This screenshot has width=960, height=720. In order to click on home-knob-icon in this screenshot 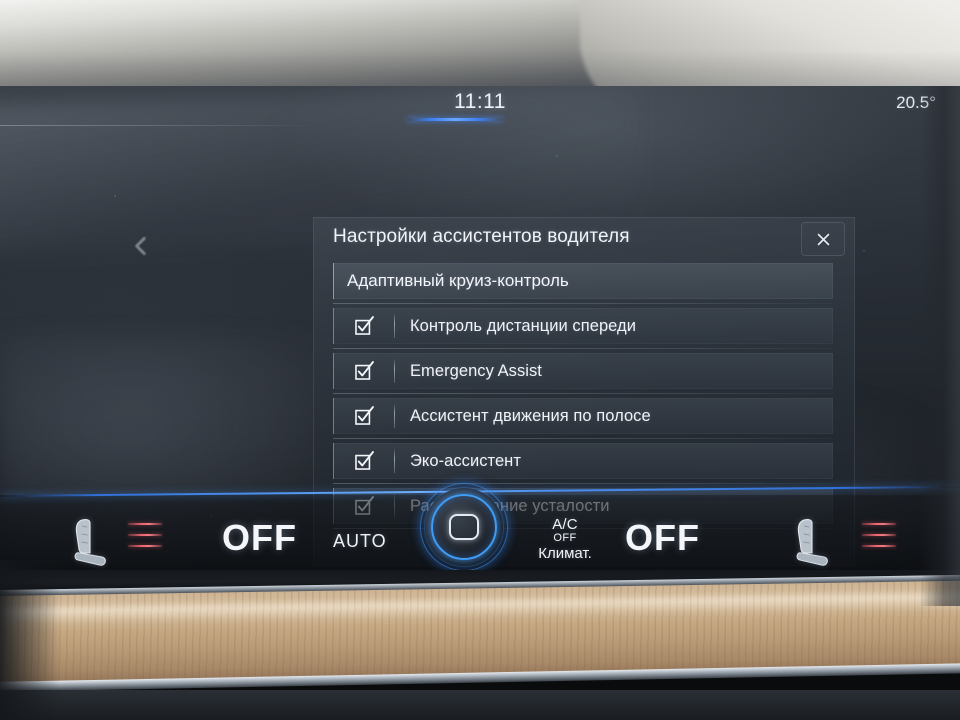, I will do `click(464, 527)`.